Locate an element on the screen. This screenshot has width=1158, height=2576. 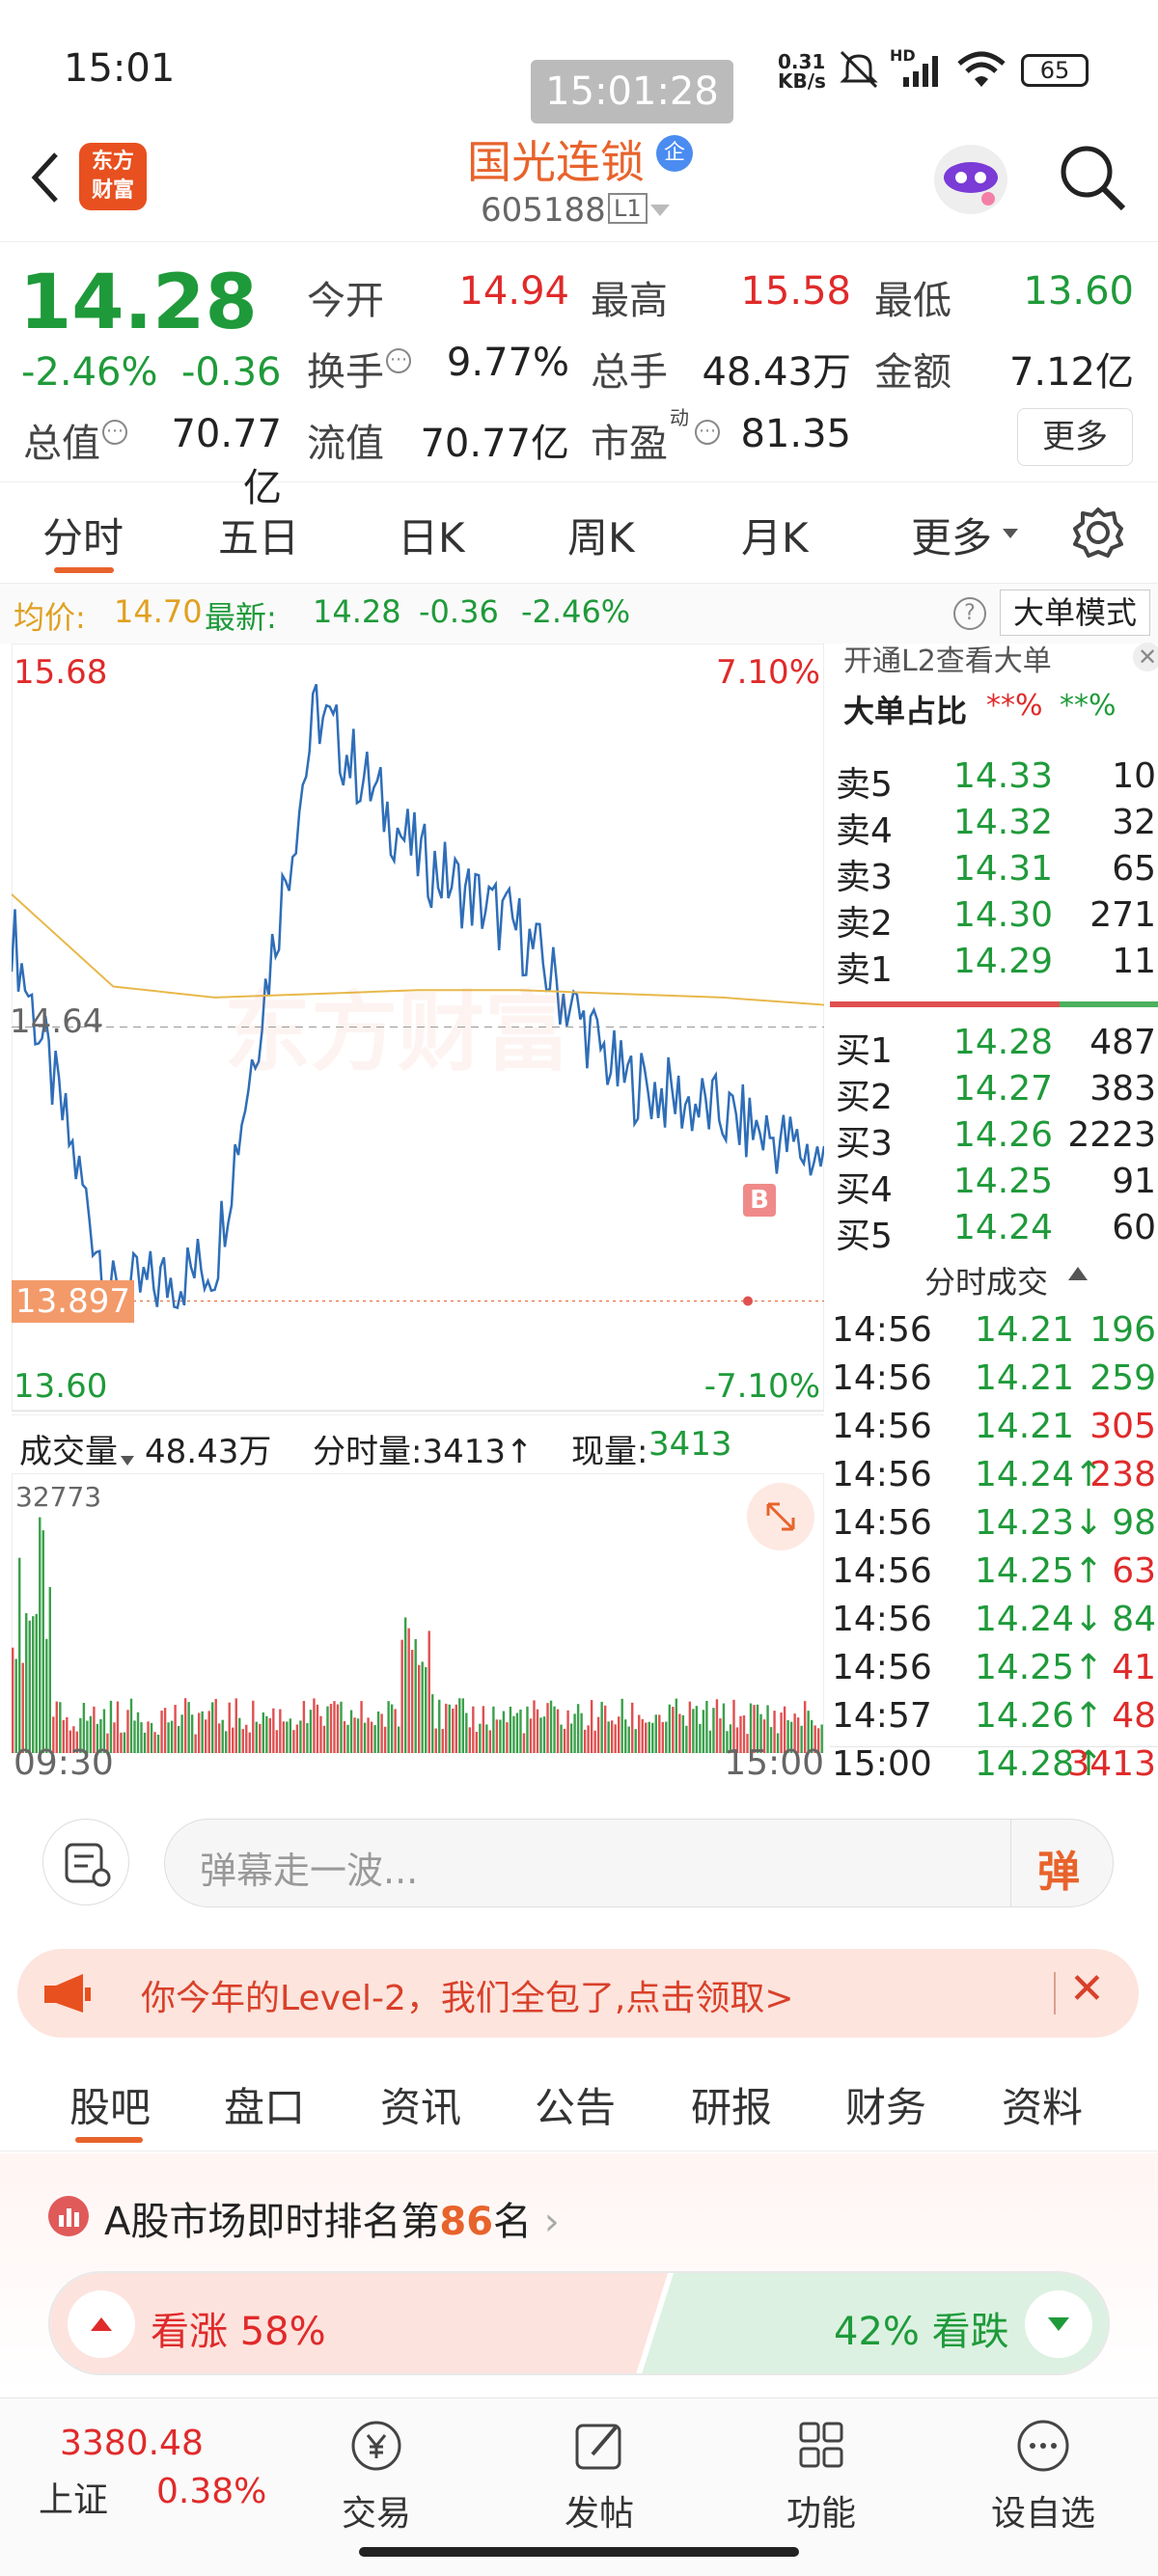
robot-assistant-icon is located at coordinates (970, 178).